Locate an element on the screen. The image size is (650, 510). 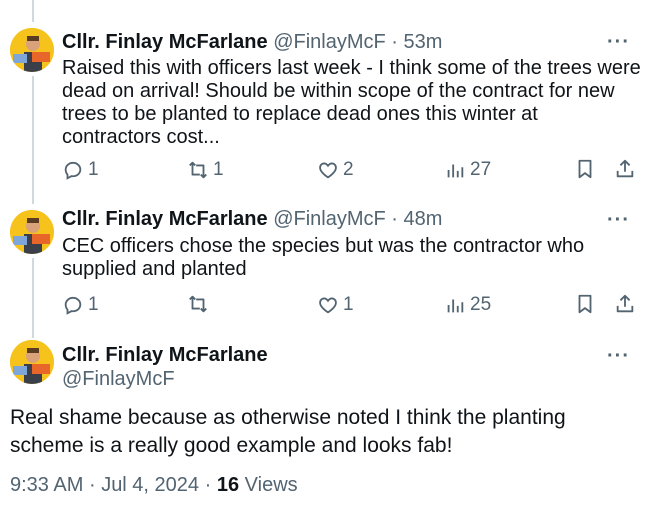
views-button: 25 is located at coordinates (467, 305).